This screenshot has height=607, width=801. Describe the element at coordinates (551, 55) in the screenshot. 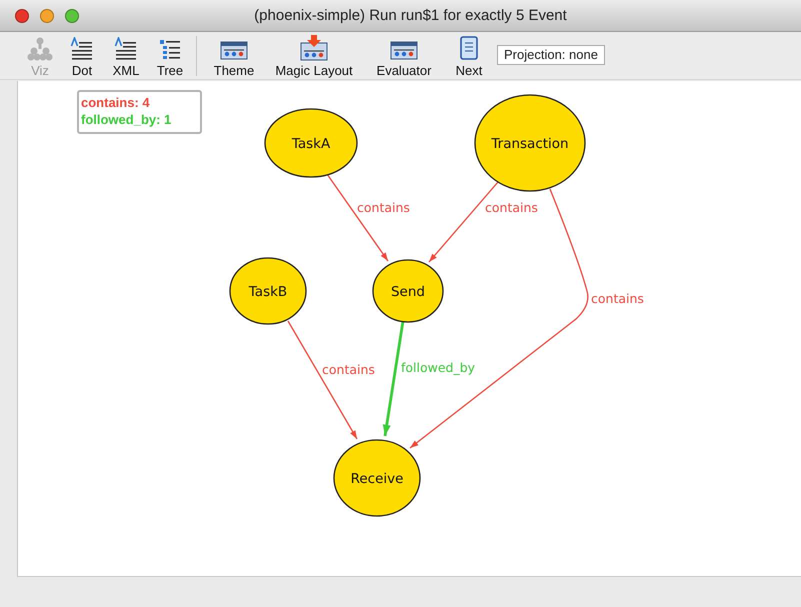

I see `projection-field: Projection: none` at that location.